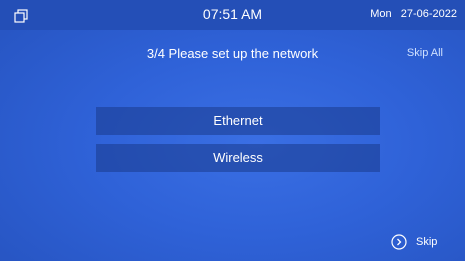 The width and height of the screenshot is (465, 261). I want to click on skip-all-button: Skip All, so click(425, 53).